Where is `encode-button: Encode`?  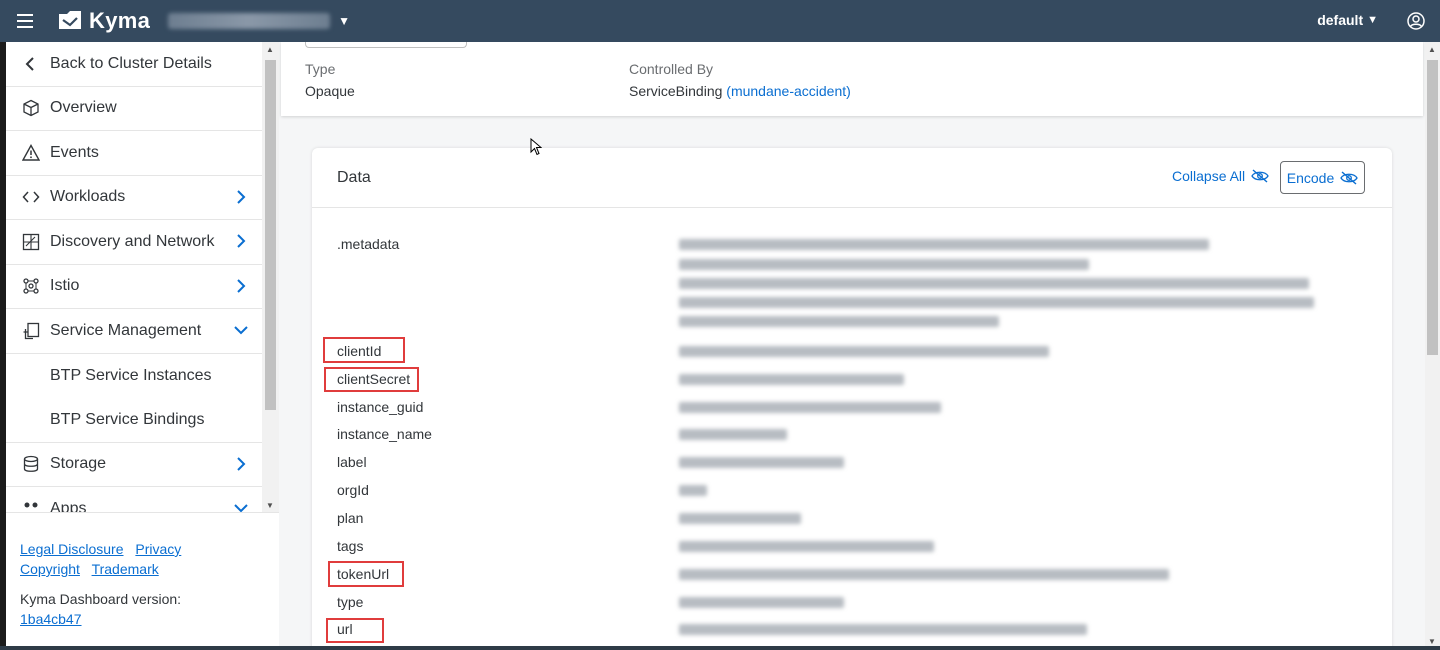 encode-button: Encode is located at coordinates (1322, 177).